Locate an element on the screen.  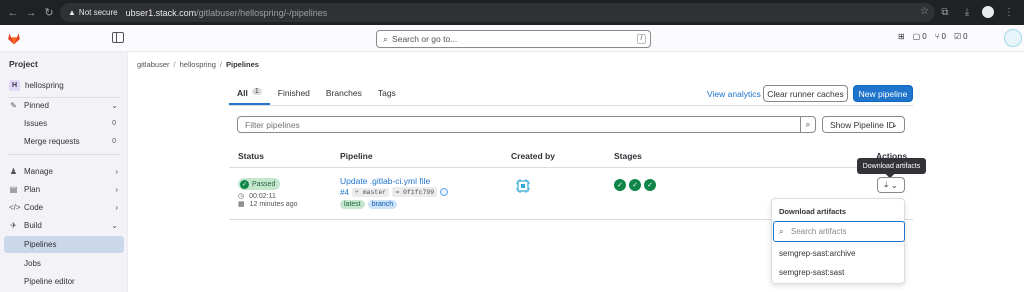
sidebar-item-merge-requests: Merge requests 0 is located at coordinates (64, 141).